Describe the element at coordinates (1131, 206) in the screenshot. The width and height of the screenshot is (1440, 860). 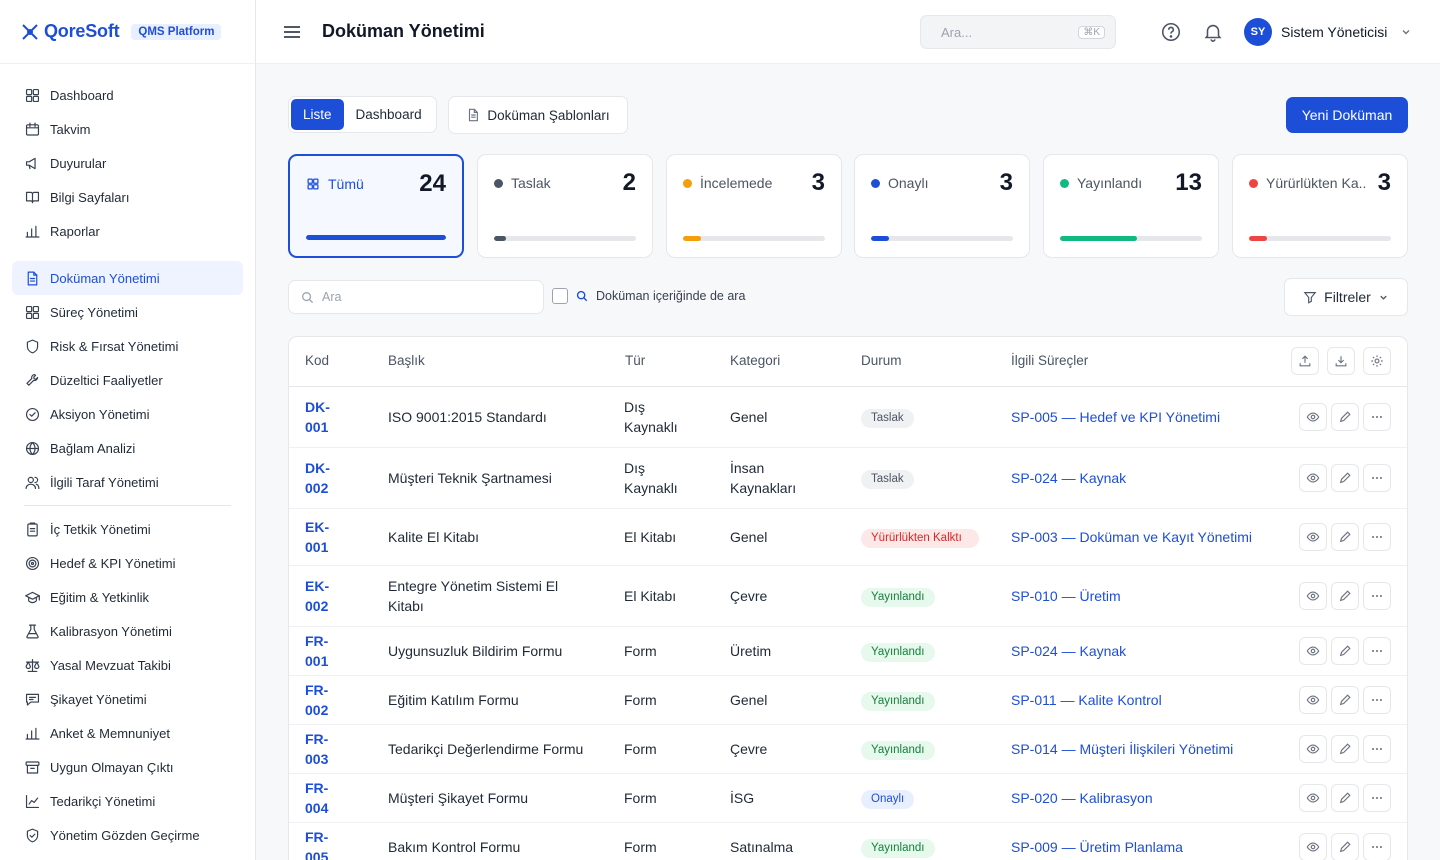
I see `status-card: Yayınlandı 13` at that location.